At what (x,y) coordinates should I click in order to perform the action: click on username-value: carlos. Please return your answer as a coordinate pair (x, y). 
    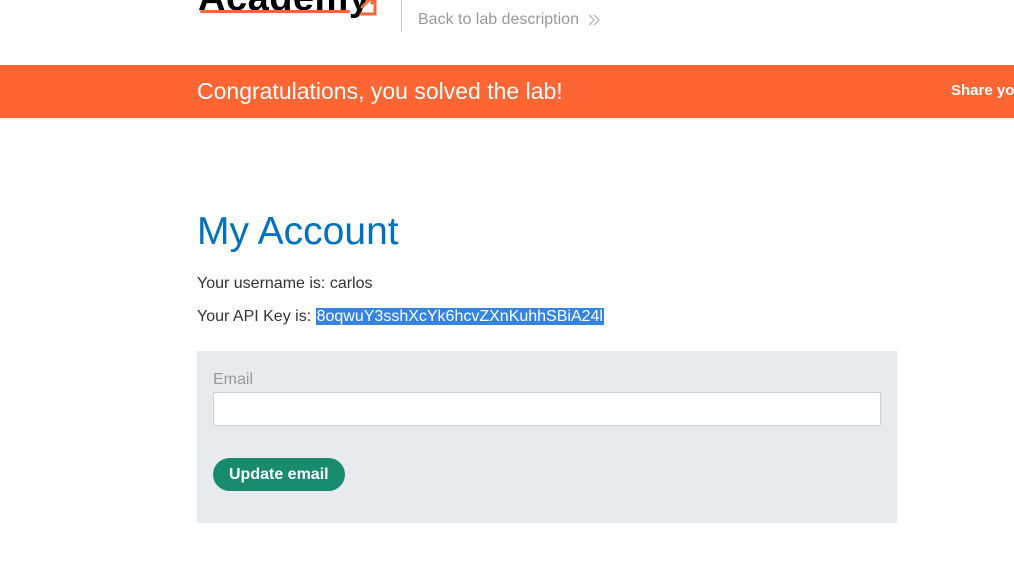
    Looking at the image, I should click on (351, 283).